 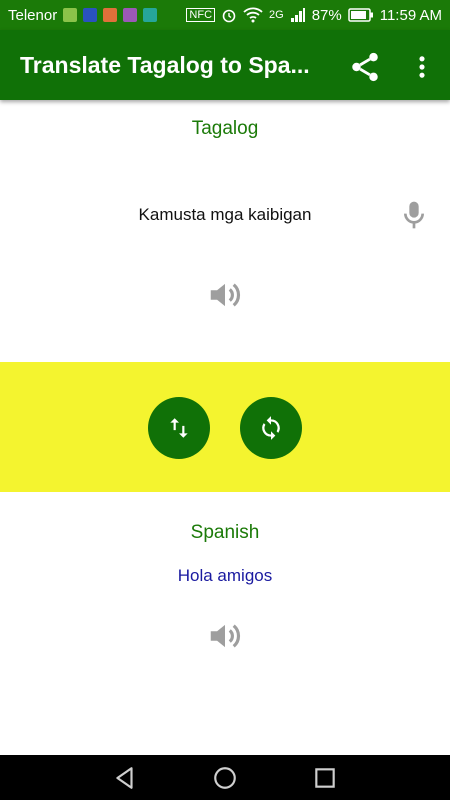 I want to click on clock: 11:59 AM, so click(x=410, y=15).